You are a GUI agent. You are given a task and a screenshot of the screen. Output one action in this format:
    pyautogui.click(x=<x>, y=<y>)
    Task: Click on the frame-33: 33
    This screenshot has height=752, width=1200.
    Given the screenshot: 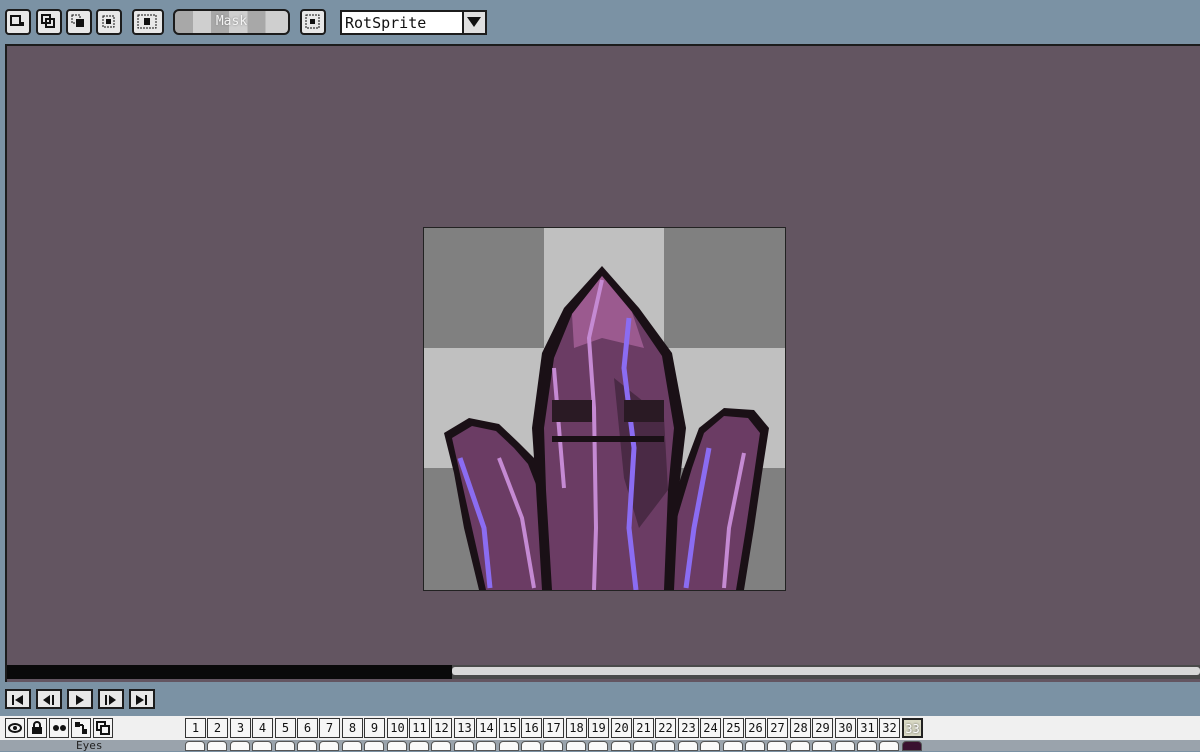 What is the action you would take?
    pyautogui.click(x=912, y=728)
    